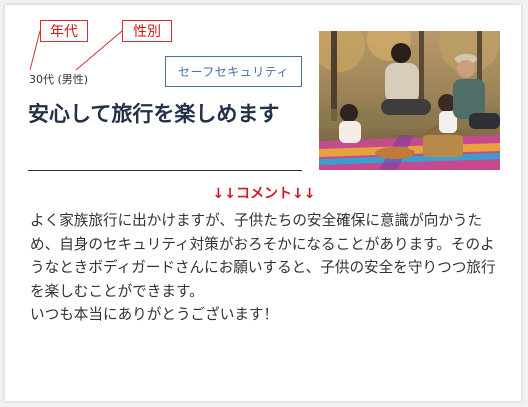 This screenshot has height=407, width=528. I want to click on age-gender-label: 30代 (男性), so click(59, 79).